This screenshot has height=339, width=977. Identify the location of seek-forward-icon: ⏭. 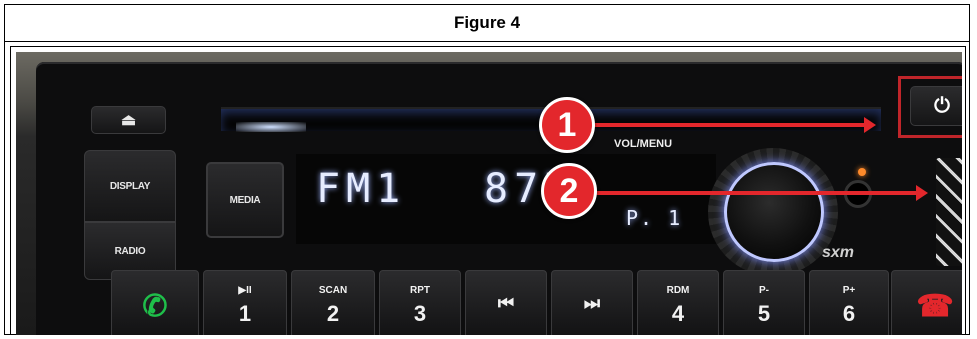
(592, 303).